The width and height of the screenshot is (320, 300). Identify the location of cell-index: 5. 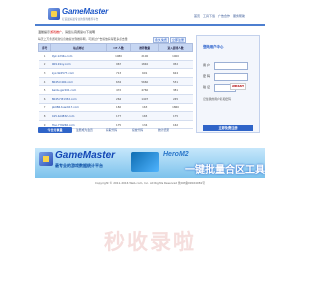
(44, 90).